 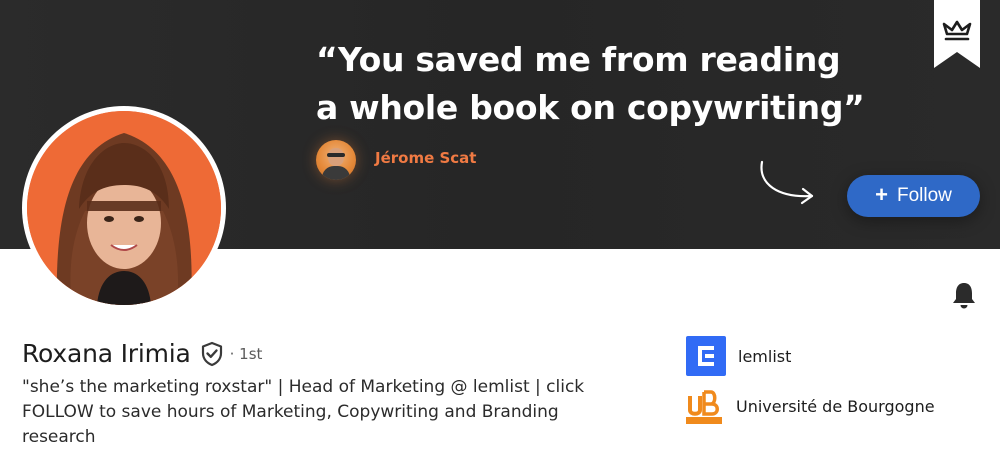 What do you see at coordinates (881, 194) in the screenshot?
I see `plus-icon: +` at bounding box center [881, 194].